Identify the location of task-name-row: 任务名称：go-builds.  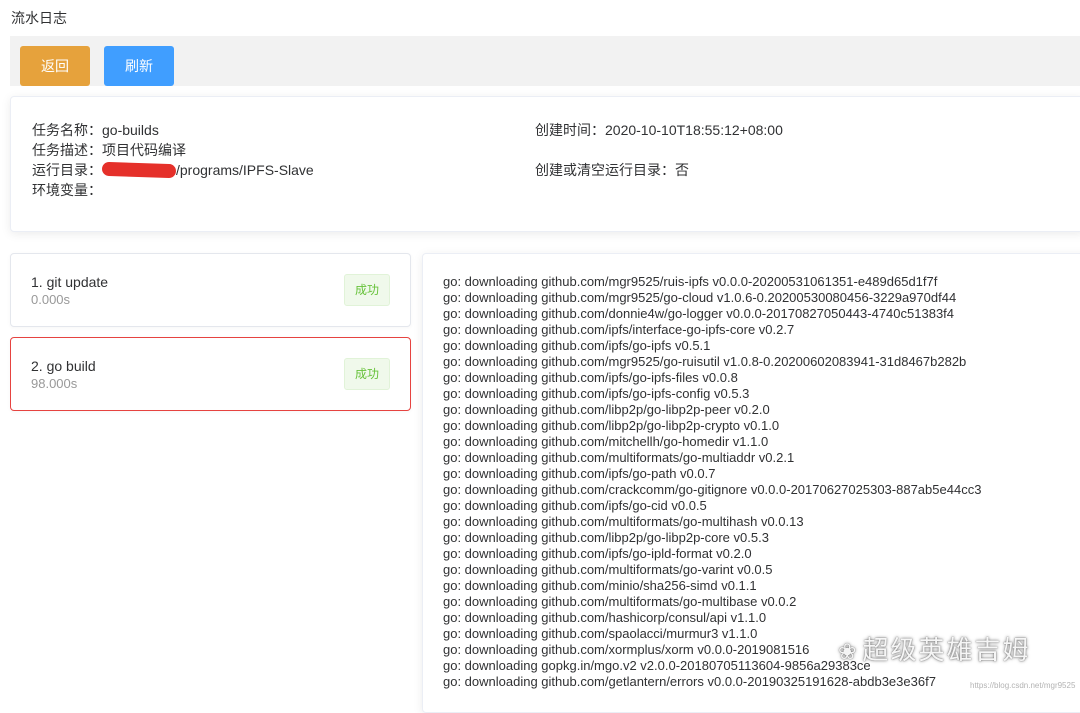
(95, 130).